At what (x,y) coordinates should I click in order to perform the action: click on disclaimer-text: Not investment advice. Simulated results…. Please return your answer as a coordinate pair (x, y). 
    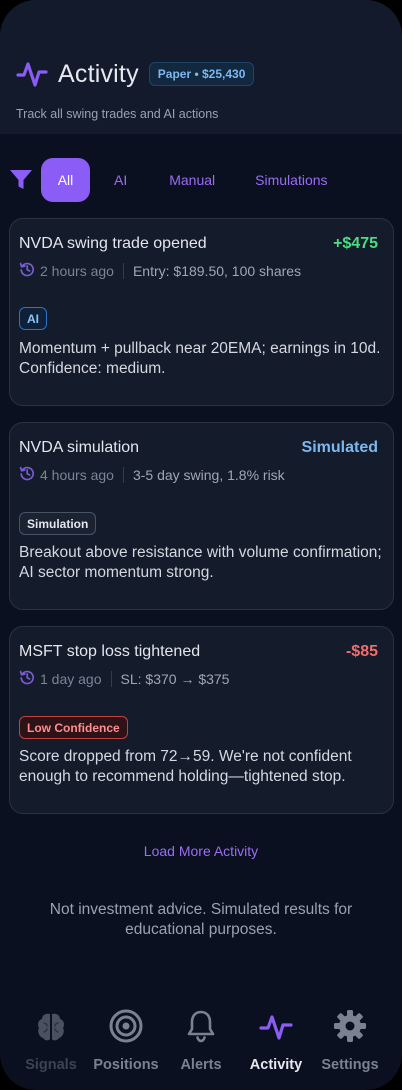
    Looking at the image, I should click on (201, 919).